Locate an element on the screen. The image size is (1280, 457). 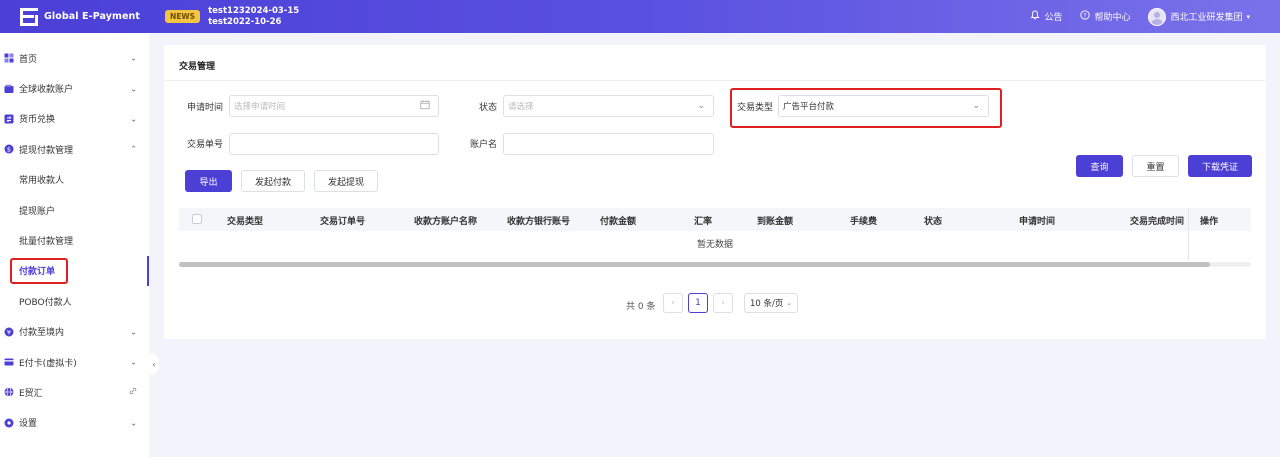
sidebar-item-label: 全球收款账户 is located at coordinates (46, 90).